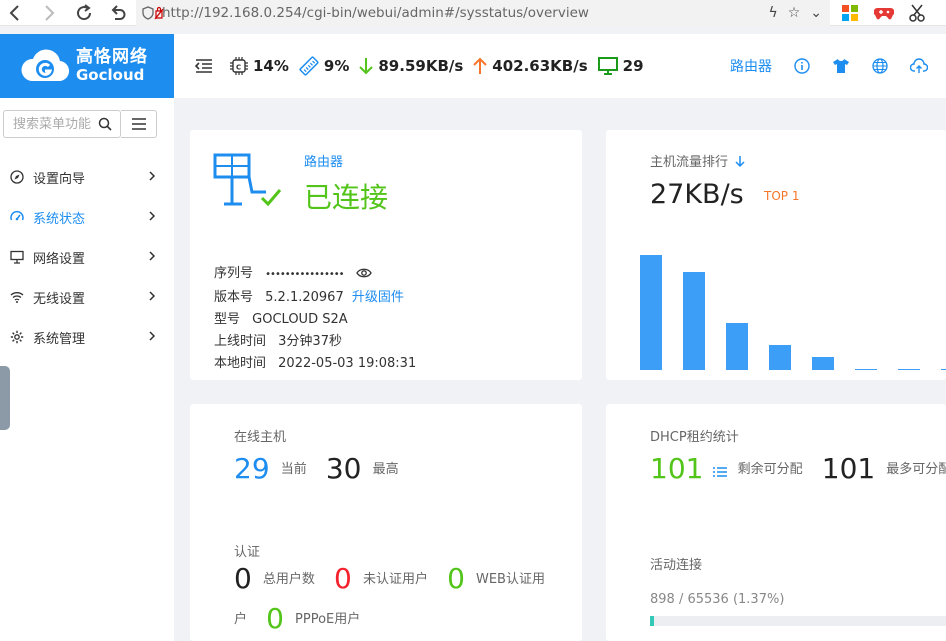  I want to click on monitor-icon, so click(17, 257).